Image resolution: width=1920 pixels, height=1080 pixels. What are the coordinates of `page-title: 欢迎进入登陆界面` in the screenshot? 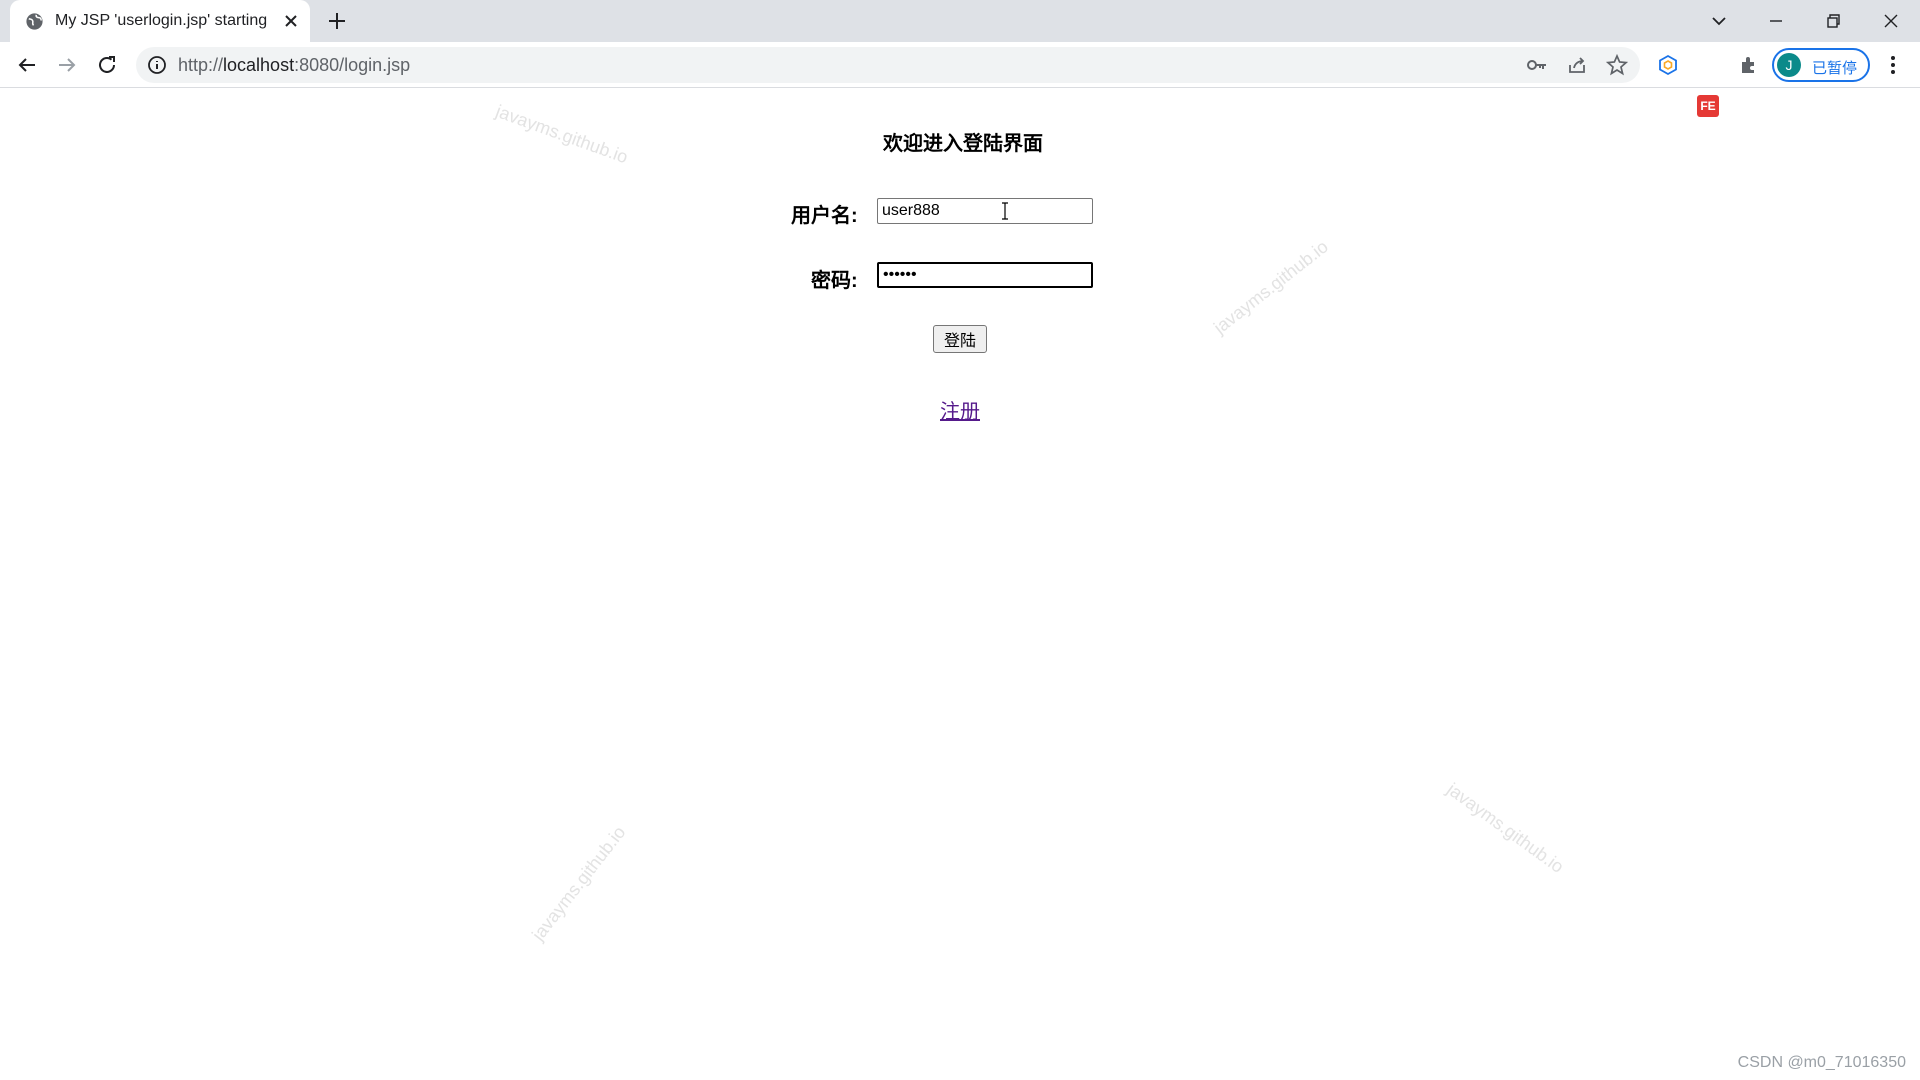 It's located at (963, 144).